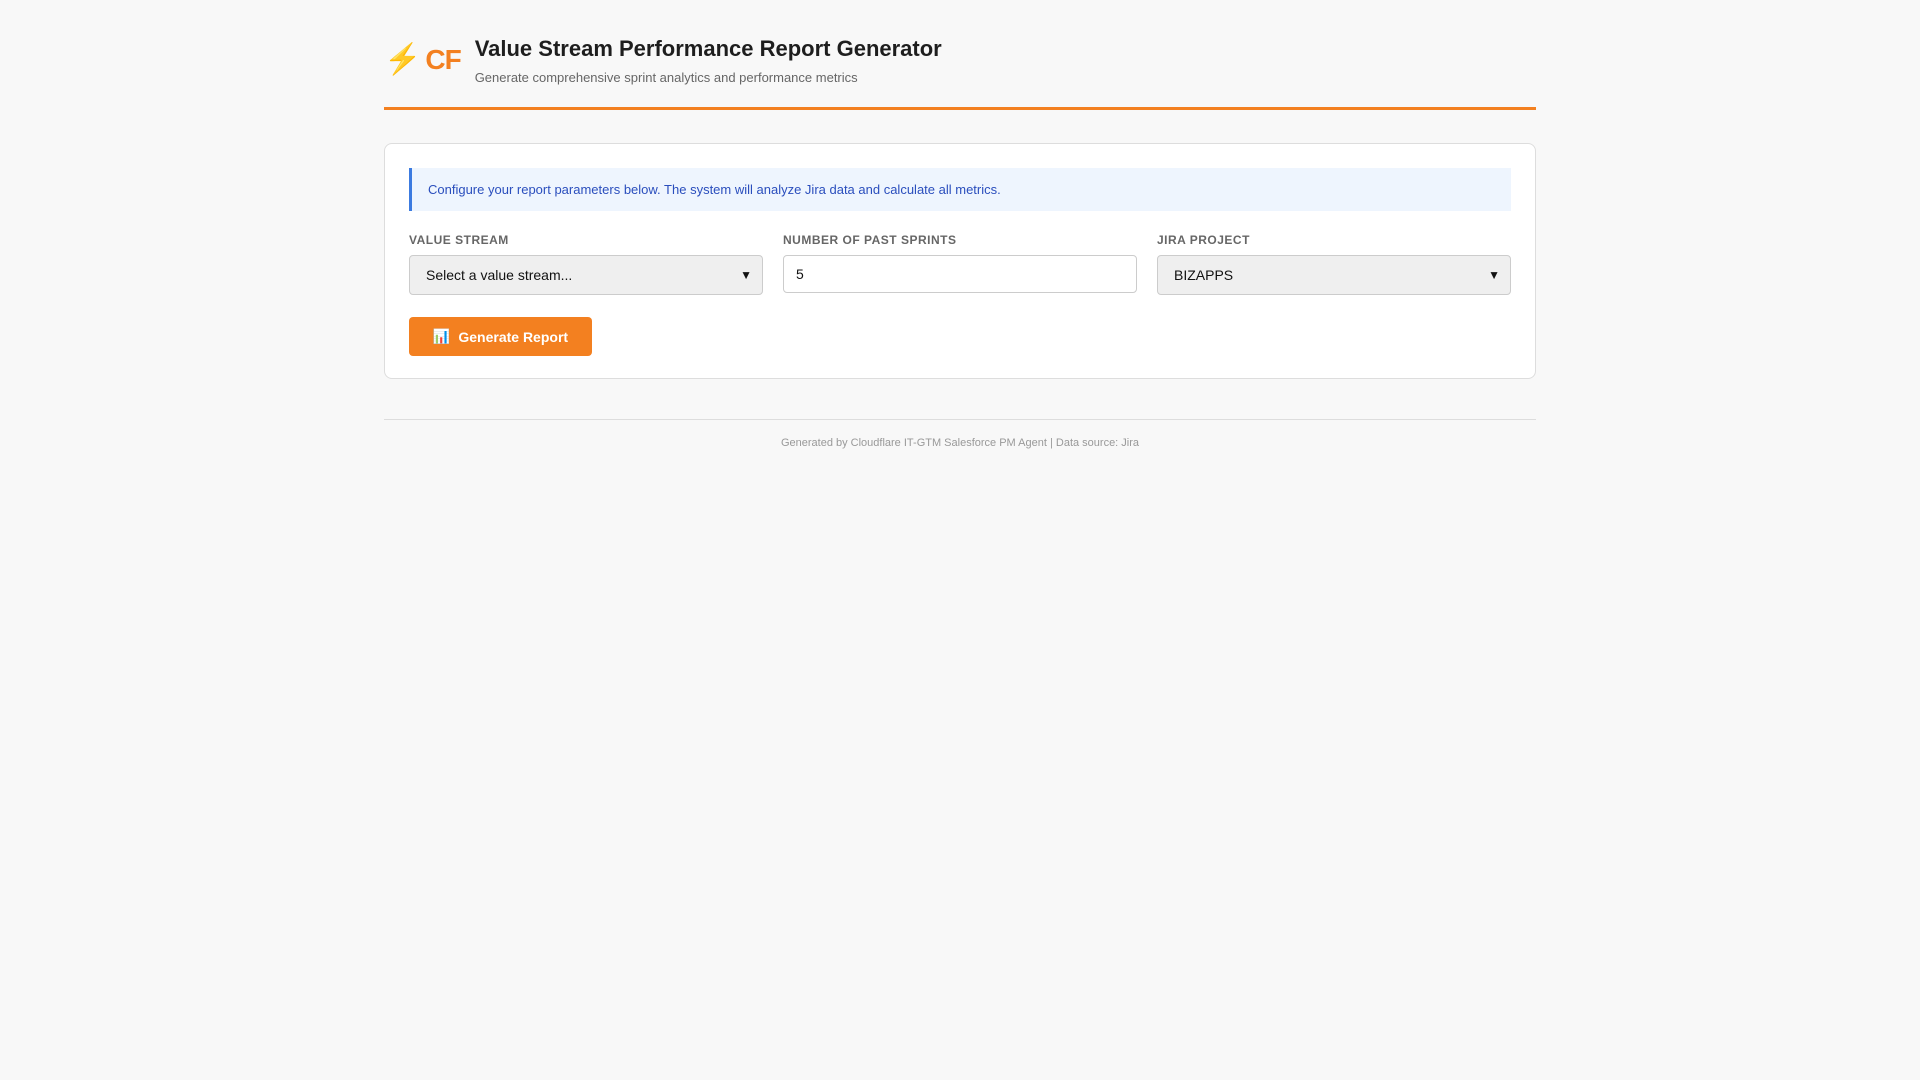  Describe the element at coordinates (423, 59) in the screenshot. I see `logo: ⚡ CF` at that location.